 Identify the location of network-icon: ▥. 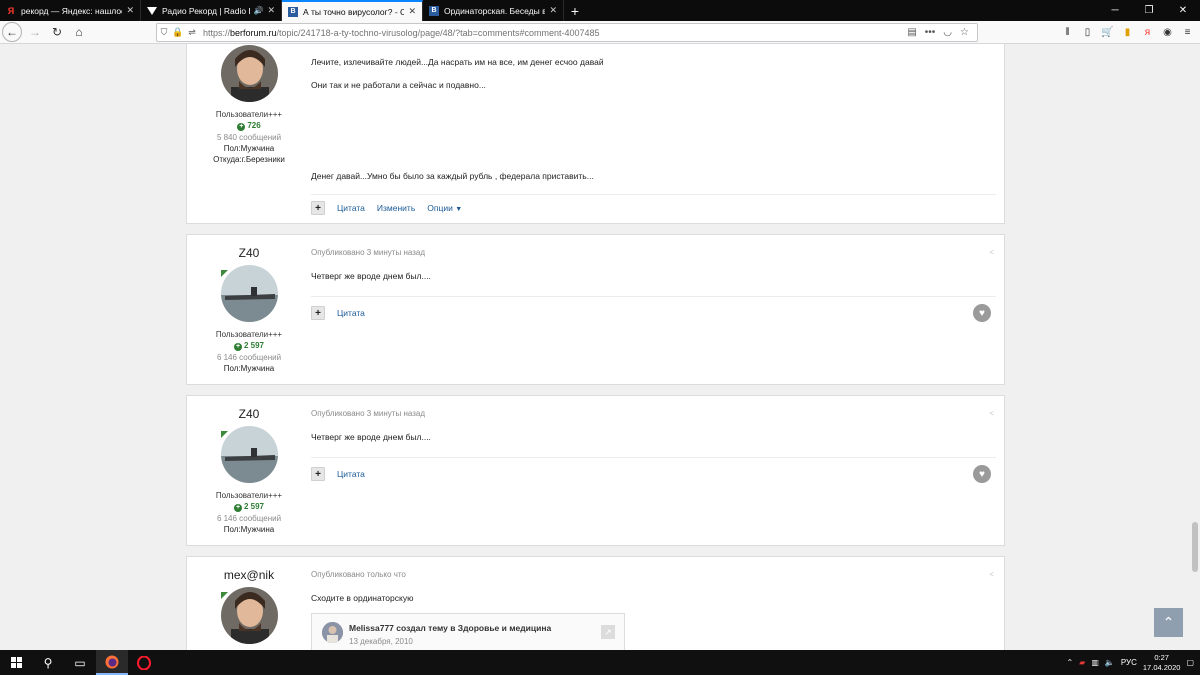
(1095, 662).